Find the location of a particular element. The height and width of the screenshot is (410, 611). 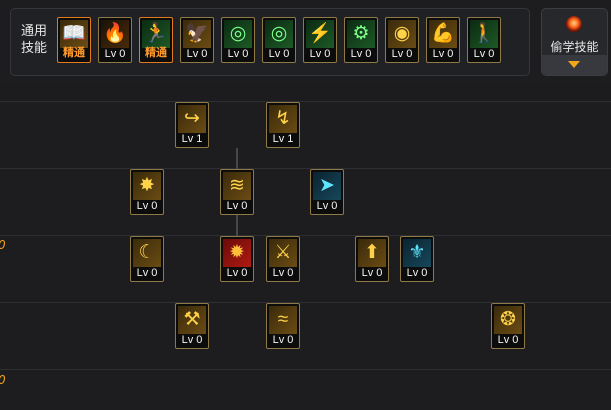

skill-node: ✸ Lv 0 is located at coordinates (147, 192).